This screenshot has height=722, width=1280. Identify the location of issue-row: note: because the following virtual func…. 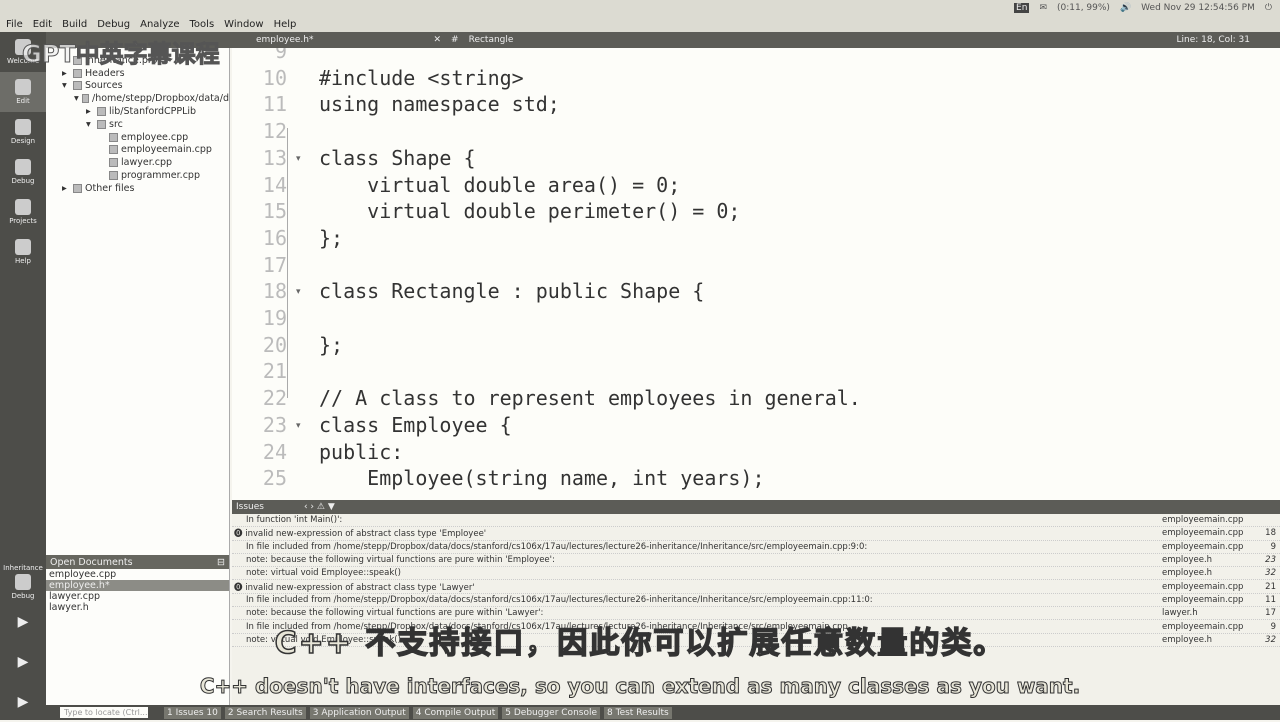
(756, 561).